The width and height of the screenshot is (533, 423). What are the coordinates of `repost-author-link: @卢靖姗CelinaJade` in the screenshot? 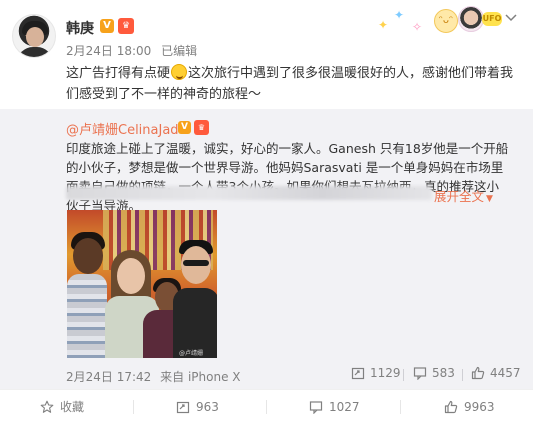 It's located at (126, 128).